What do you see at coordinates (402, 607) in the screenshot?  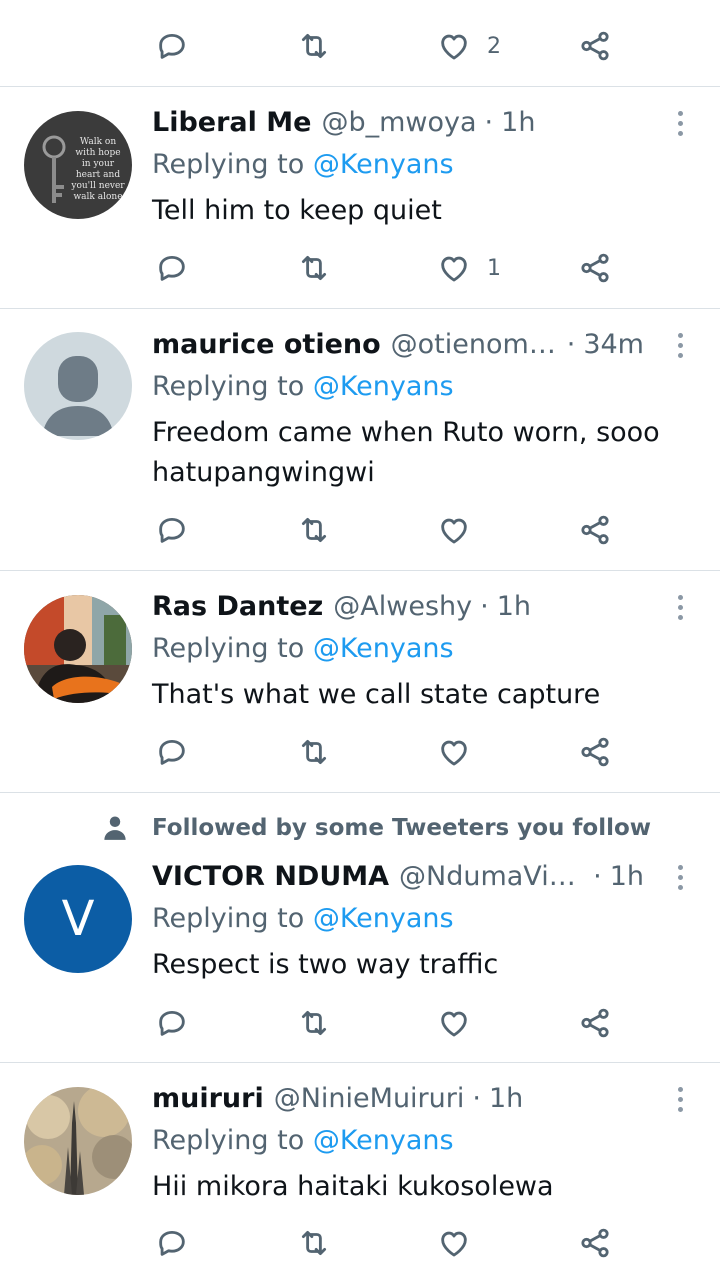 I see `user-handle: @Alweshy` at bounding box center [402, 607].